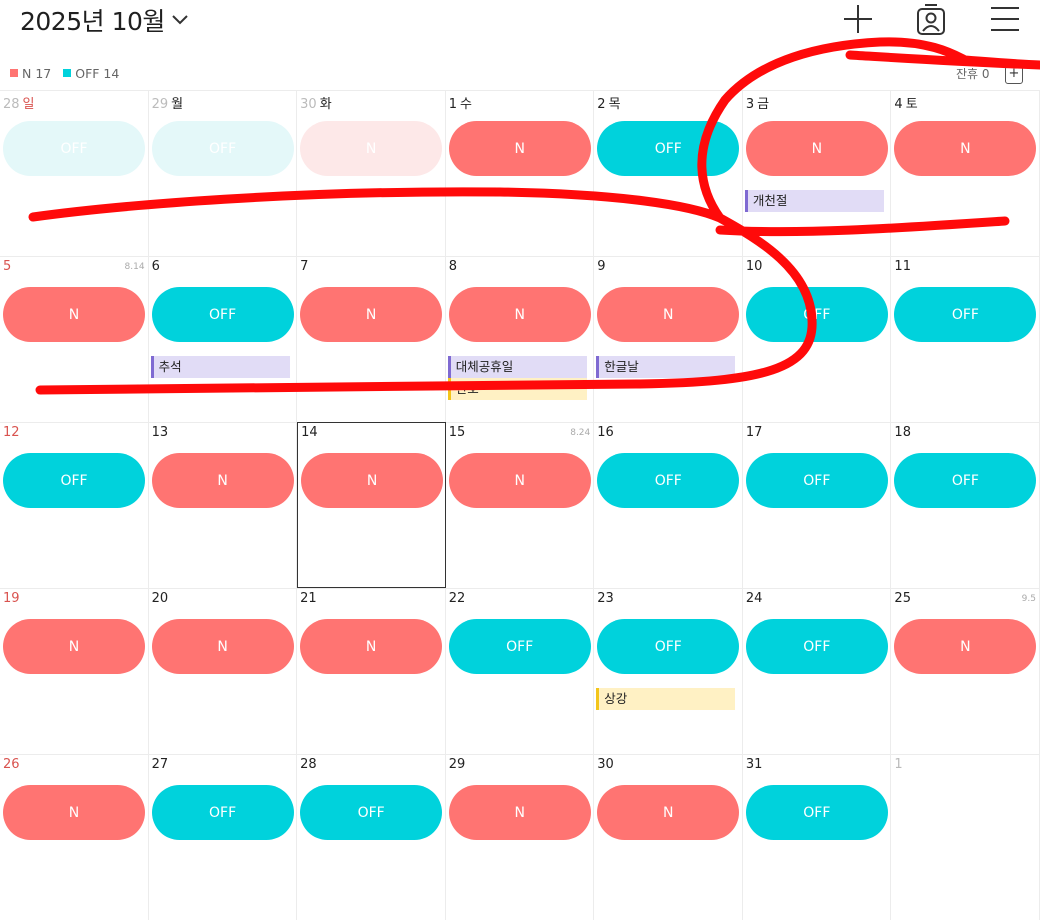  Describe the element at coordinates (155, 266) in the screenshot. I see `day-number: 6` at that location.